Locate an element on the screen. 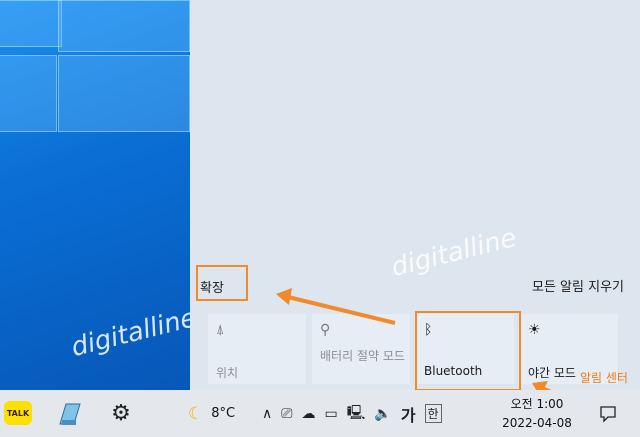 Image resolution: width=640 pixels, height=437 pixels. onedrive-cloud-icon: ☁ is located at coordinates (308, 414).